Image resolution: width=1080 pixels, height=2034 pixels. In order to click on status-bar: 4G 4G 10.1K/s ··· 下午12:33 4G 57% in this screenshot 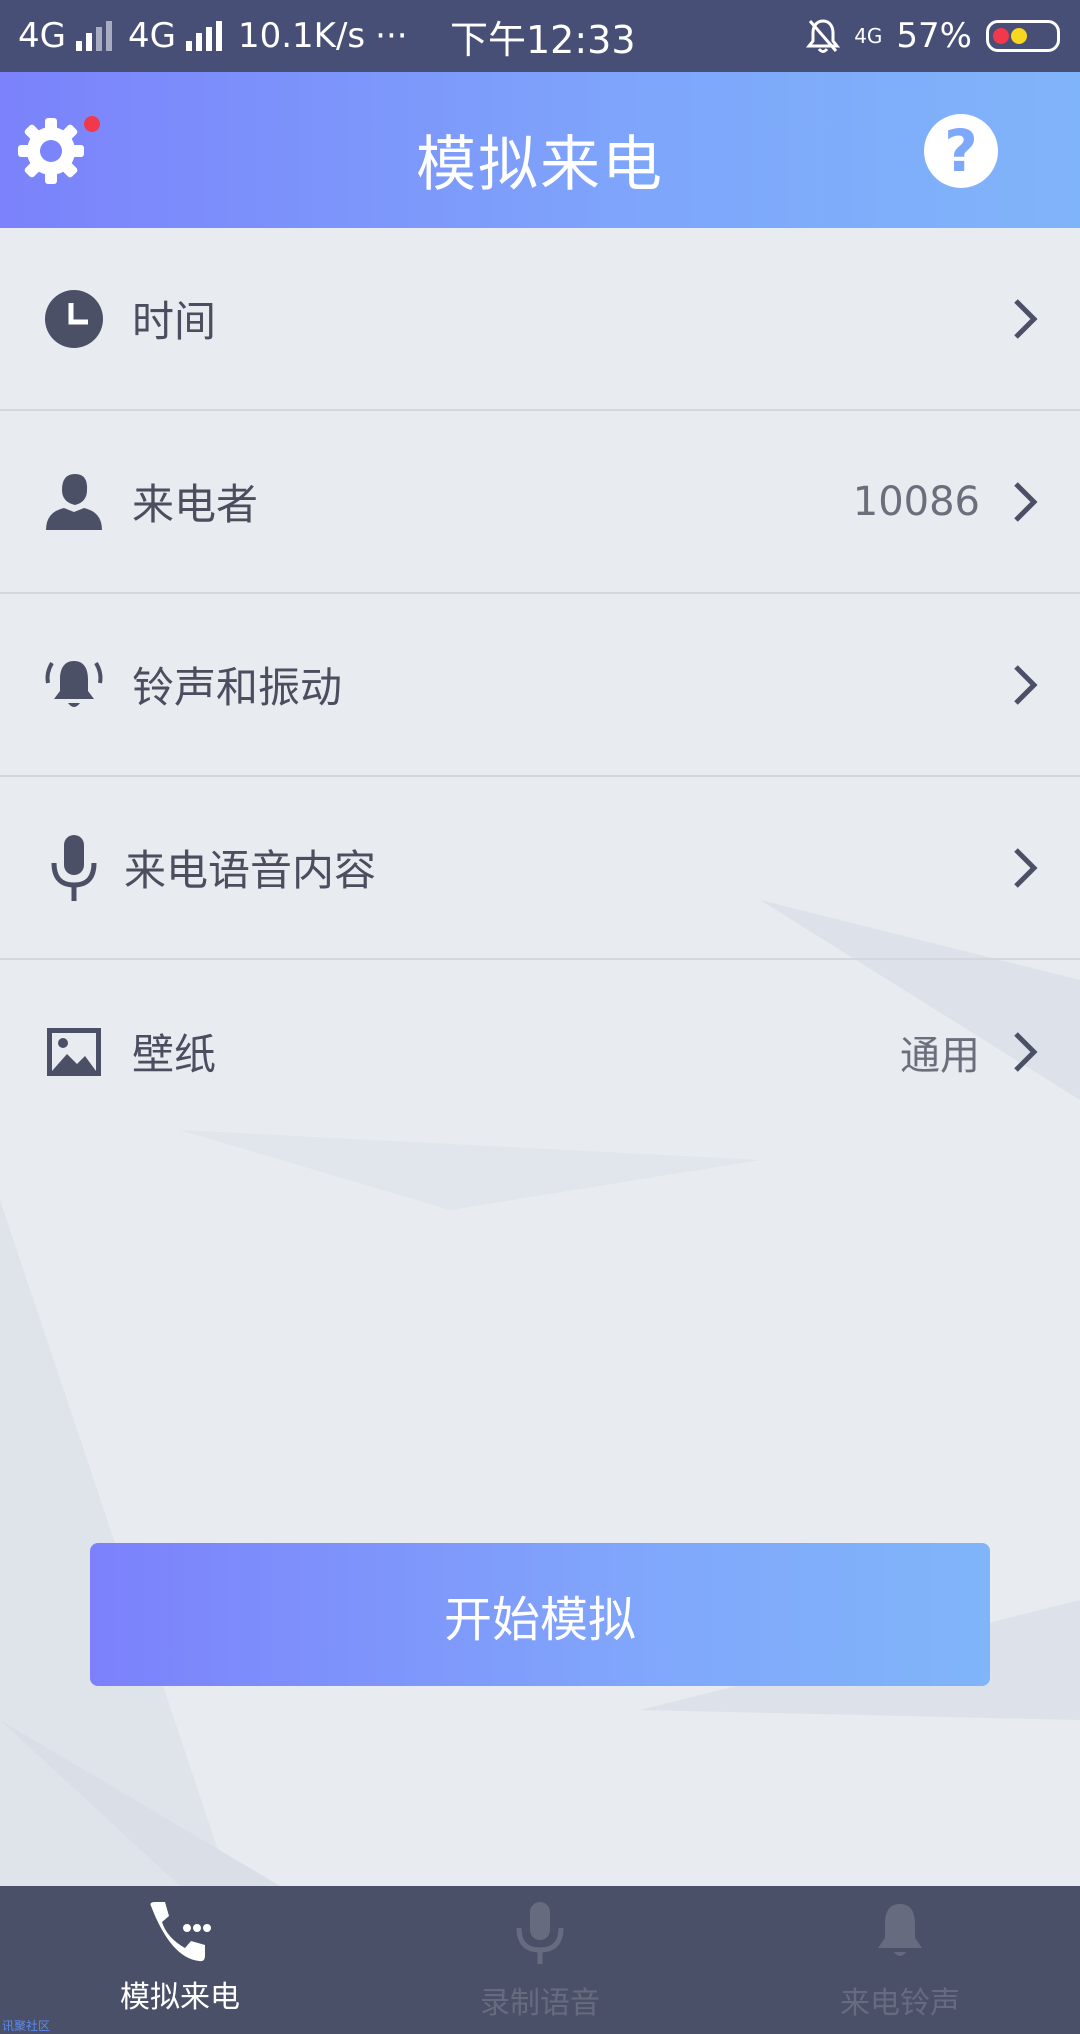, I will do `click(540, 36)`.